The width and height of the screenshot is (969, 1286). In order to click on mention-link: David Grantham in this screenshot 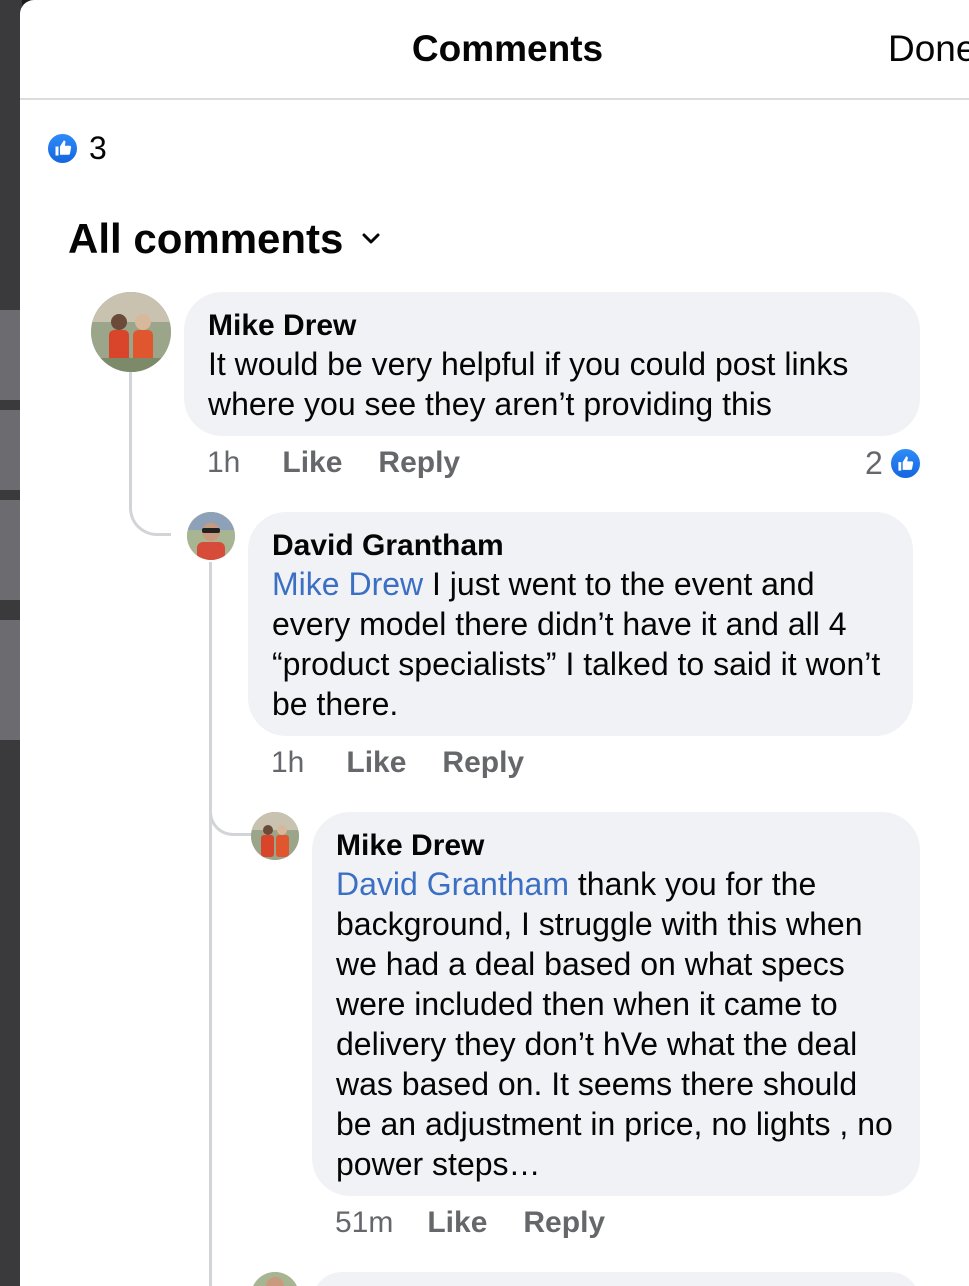, I will do `click(452, 884)`.